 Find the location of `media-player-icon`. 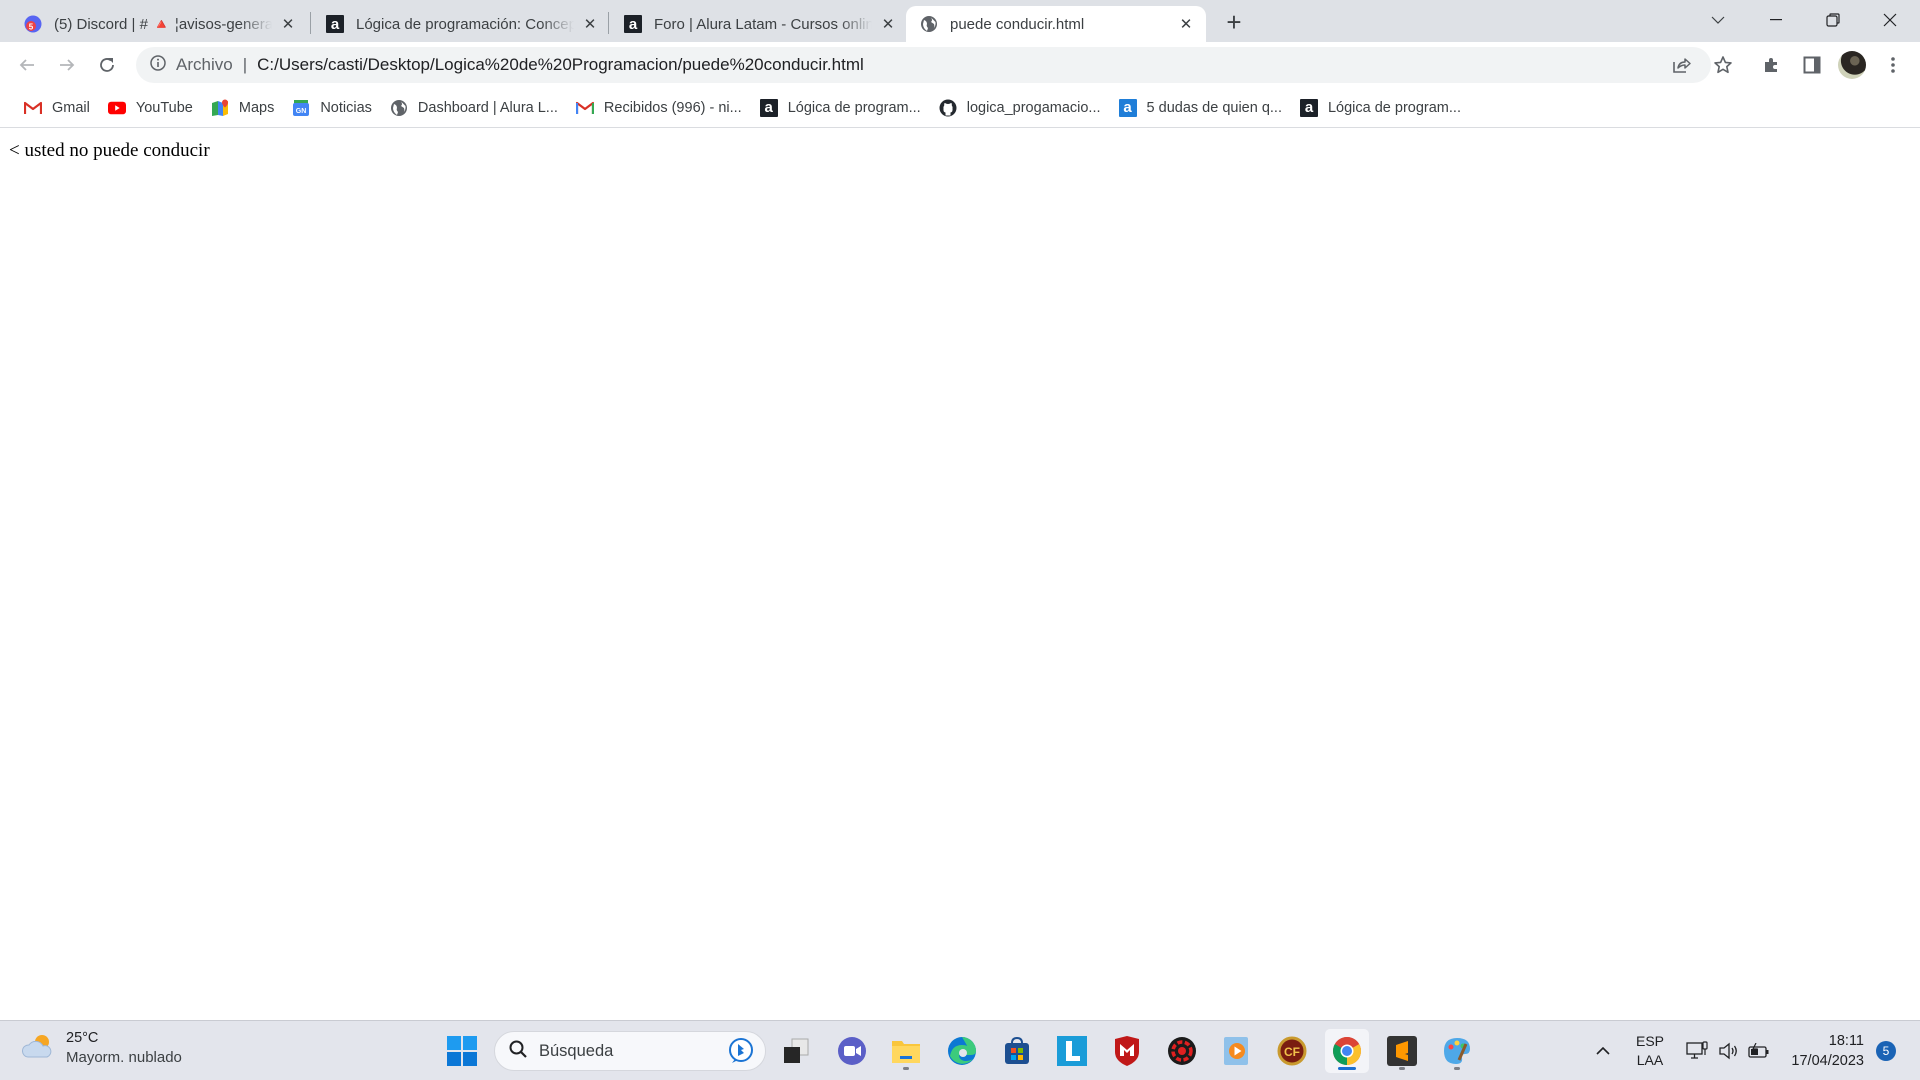

media-player-icon is located at coordinates (1236, 1051).